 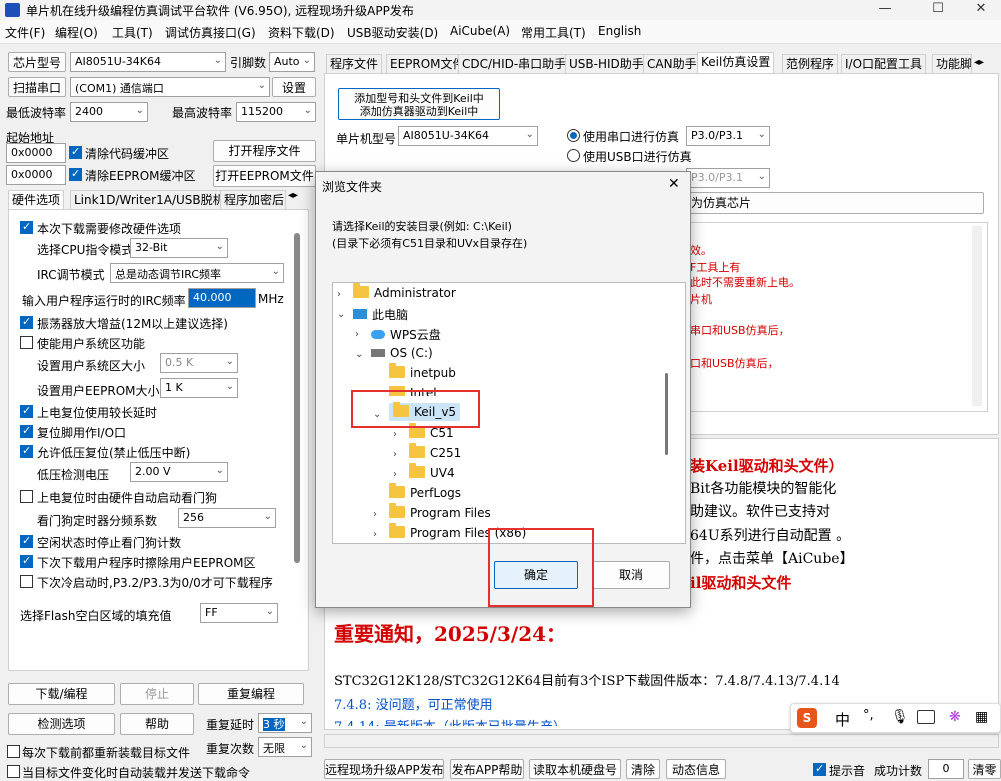 What do you see at coordinates (427, 64) in the screenshot?
I see `tab-eeprom-file: EEPROM文件` at bounding box center [427, 64].